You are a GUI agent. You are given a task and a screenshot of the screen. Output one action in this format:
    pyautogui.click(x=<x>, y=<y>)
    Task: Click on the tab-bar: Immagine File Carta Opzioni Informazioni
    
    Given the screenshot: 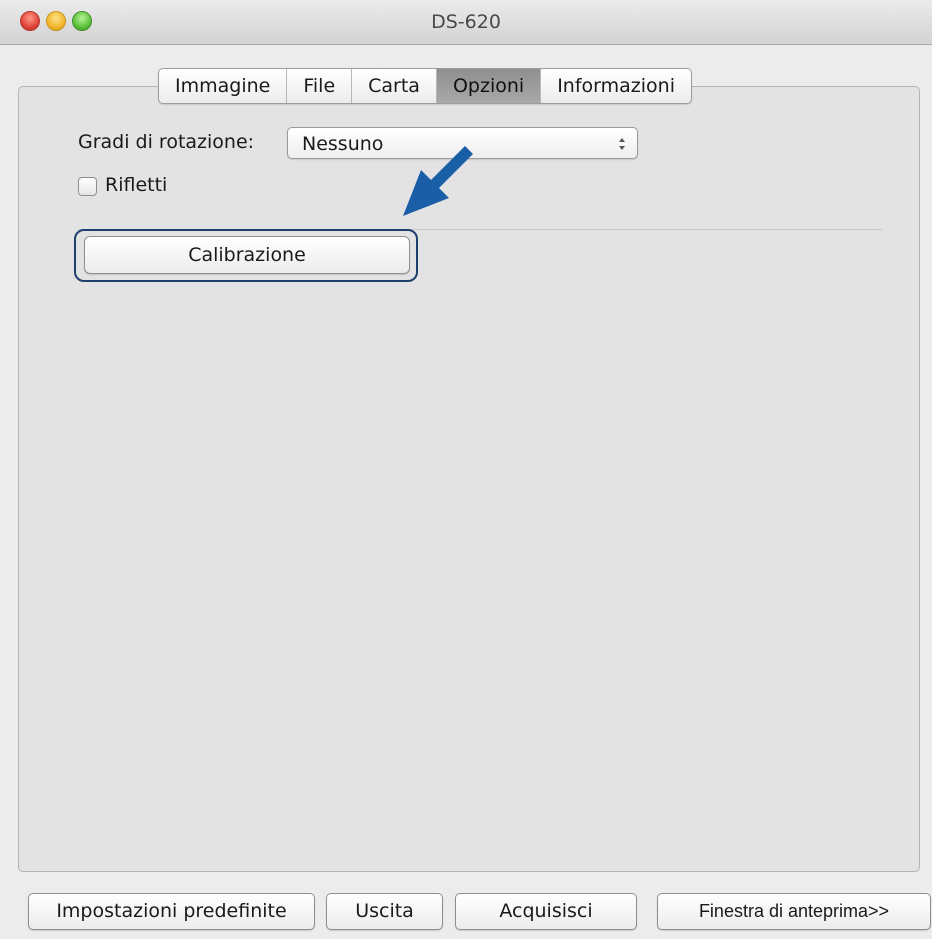 What is the action you would take?
    pyautogui.click(x=425, y=86)
    